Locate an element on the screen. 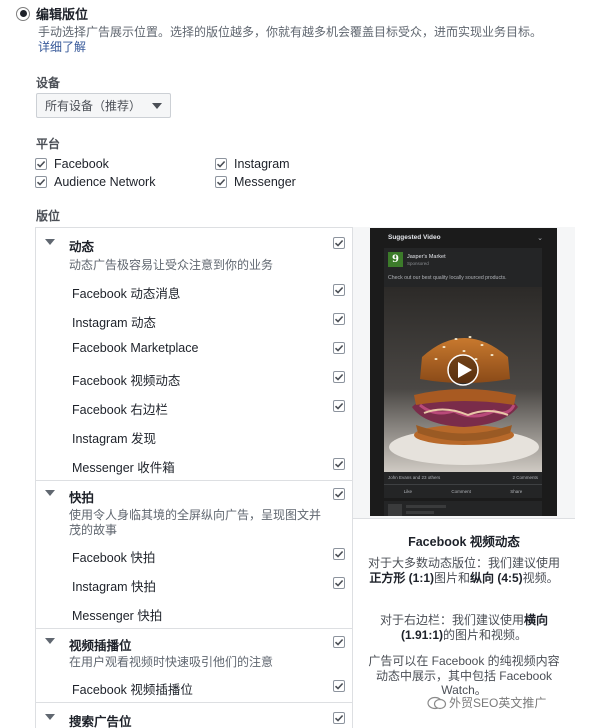  platform-messenger: Messenger is located at coordinates (255, 182).